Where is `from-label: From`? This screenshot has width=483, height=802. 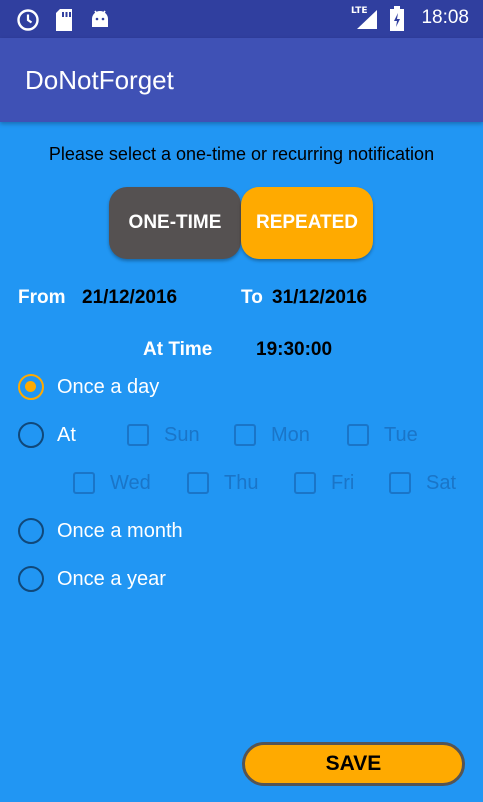 from-label: From is located at coordinates (42, 297).